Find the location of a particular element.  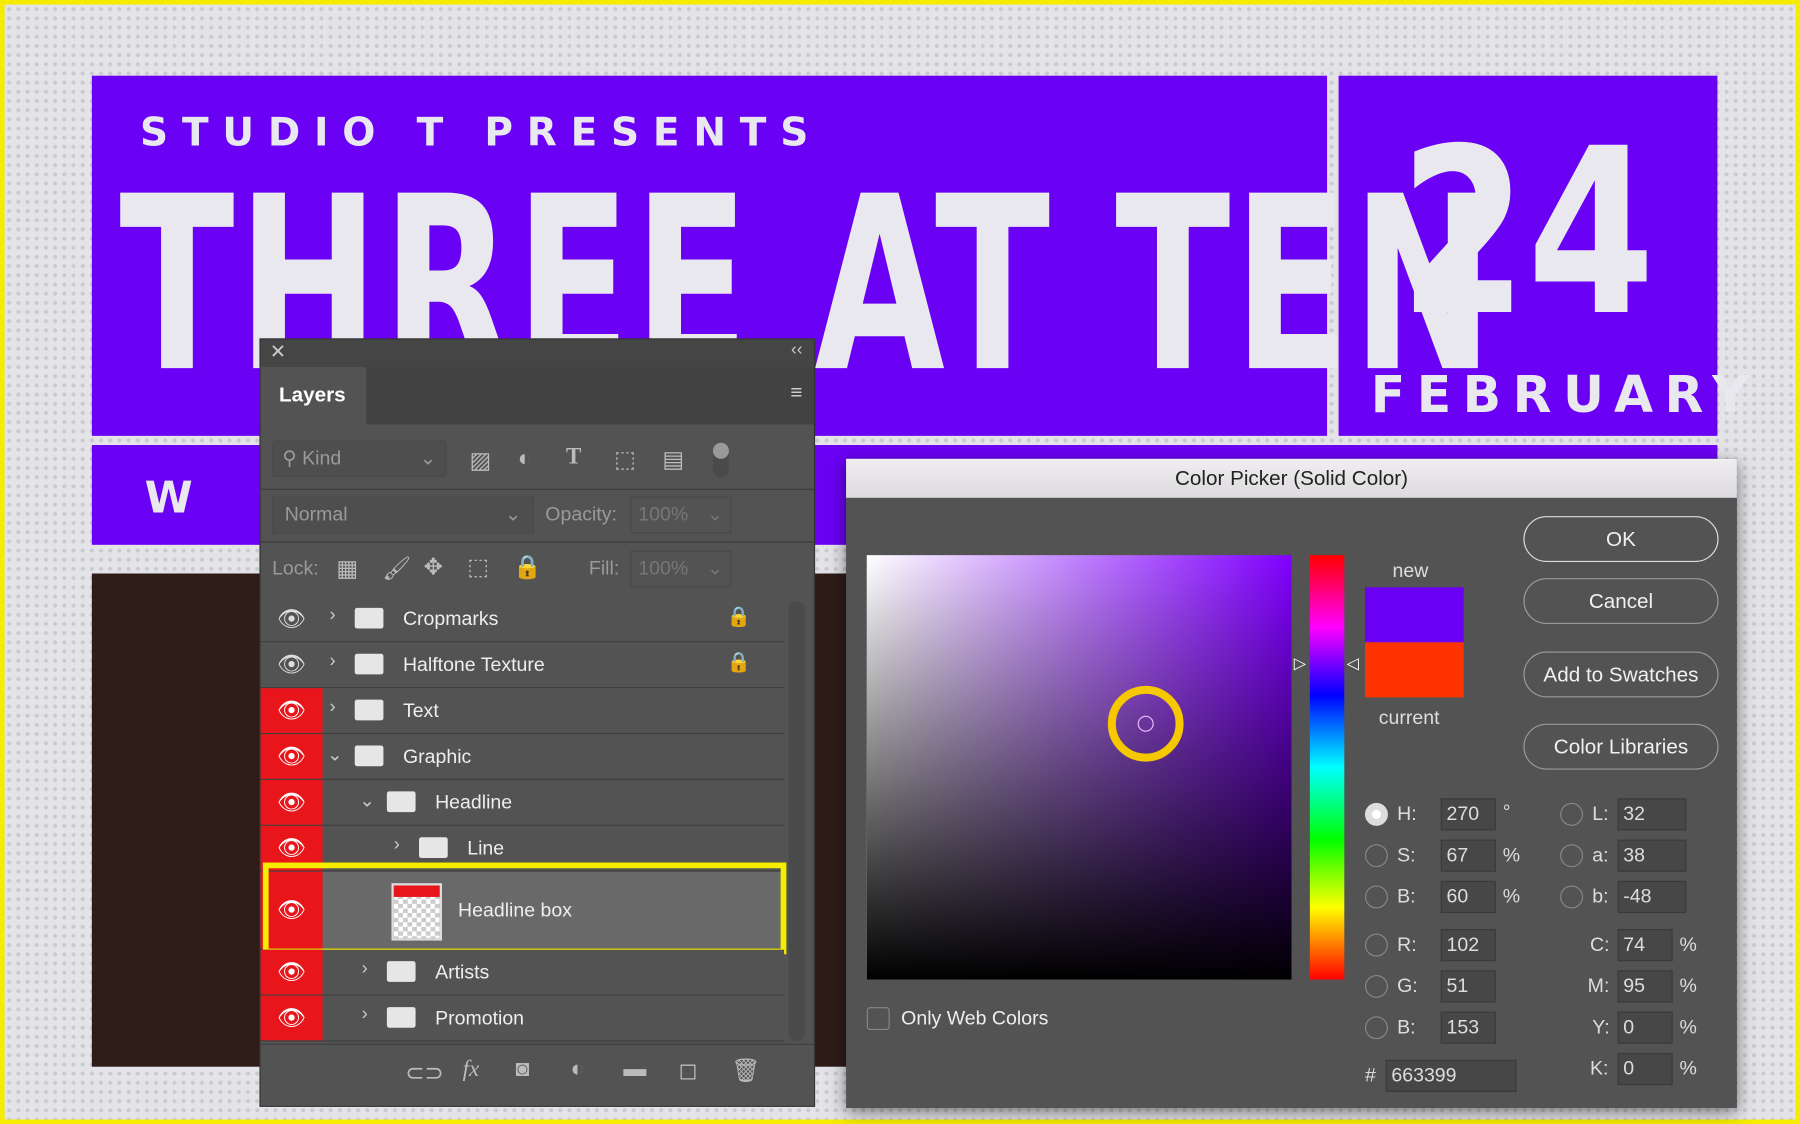

b-input: -48 is located at coordinates (1652, 897).